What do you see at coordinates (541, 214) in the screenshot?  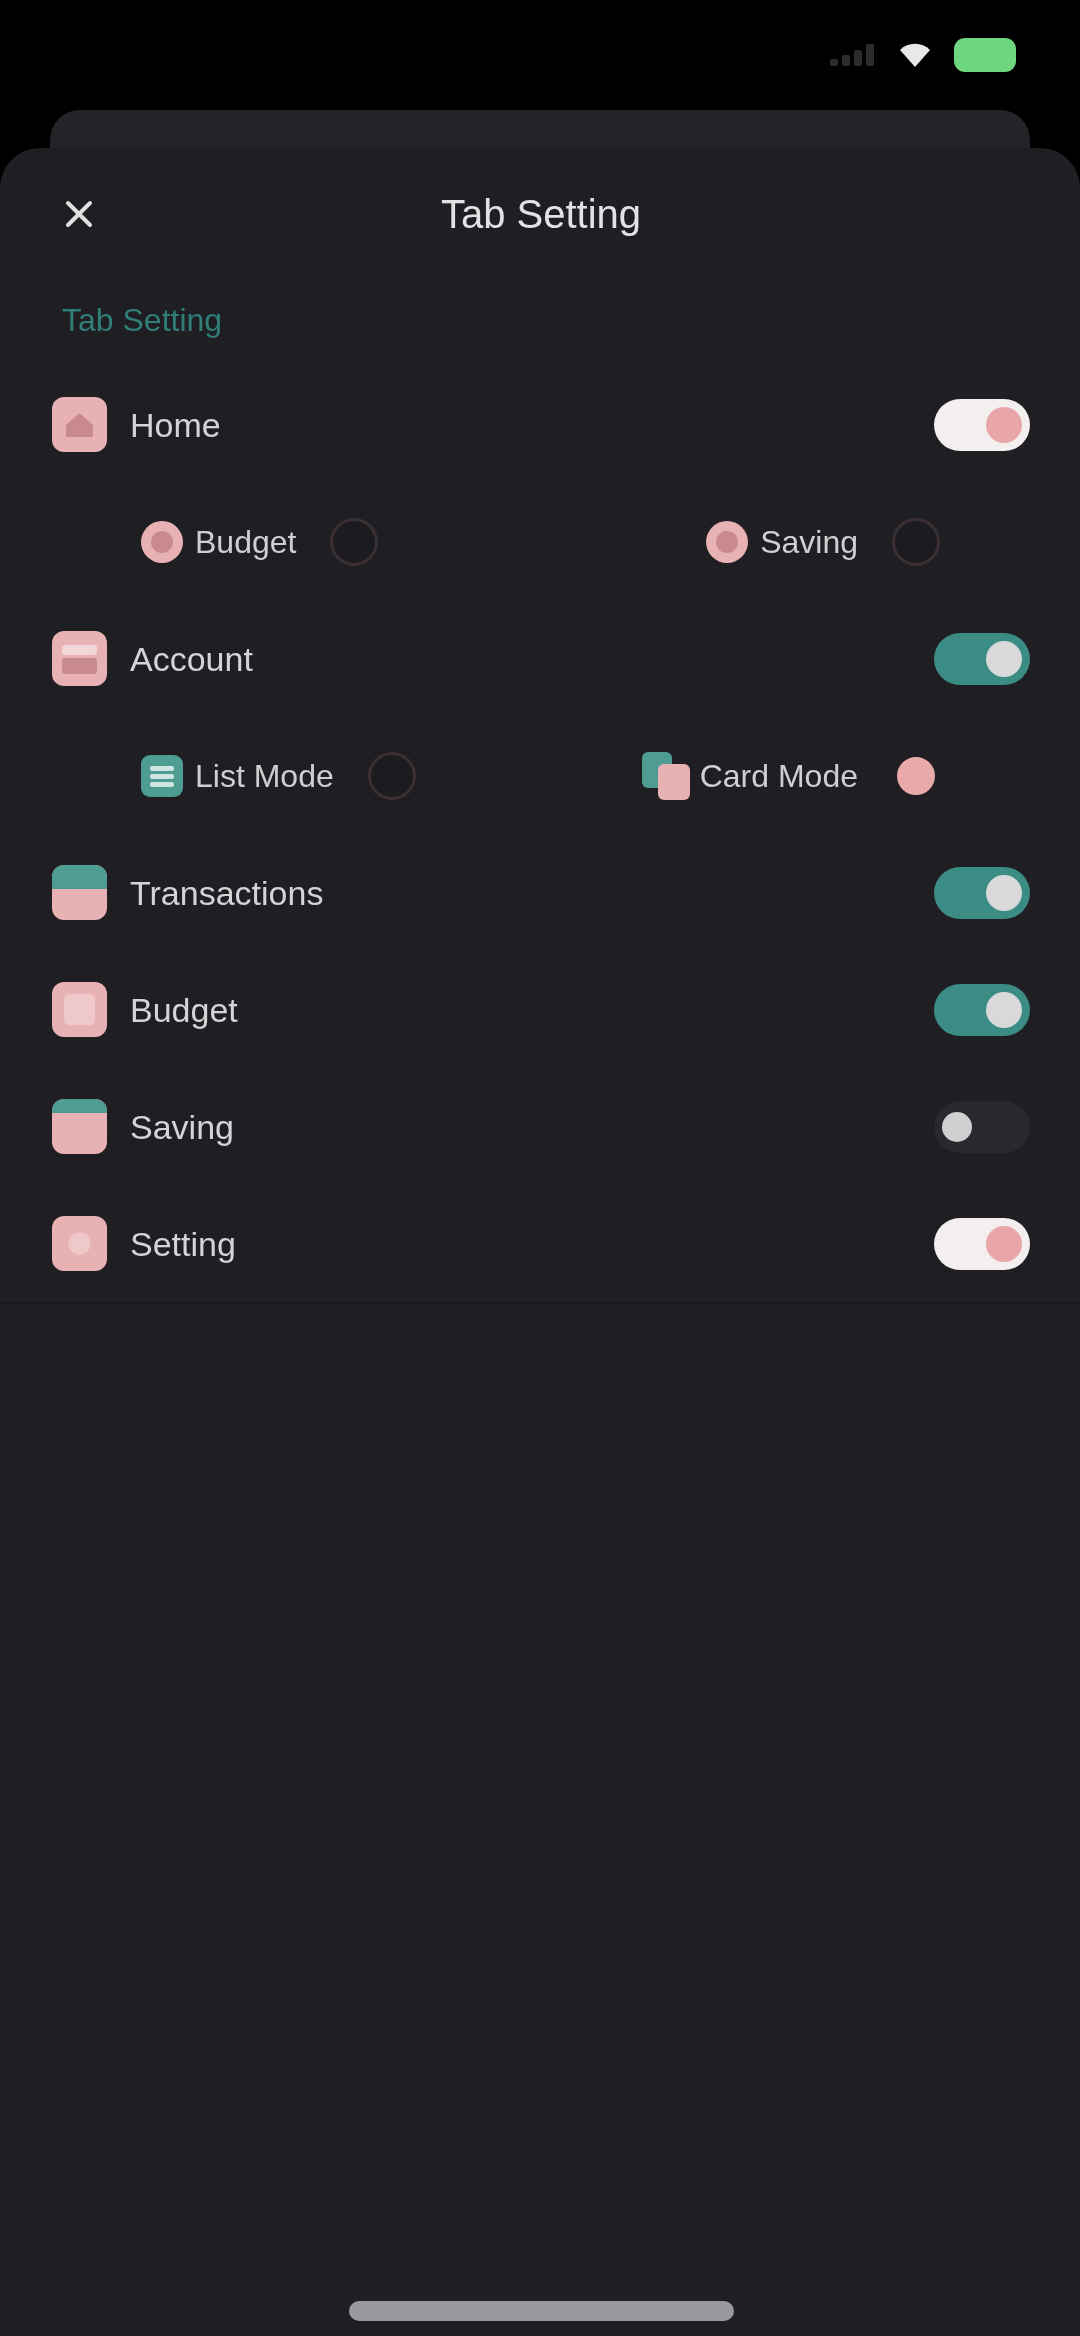 I see `sheet-title: Tab Setting` at bounding box center [541, 214].